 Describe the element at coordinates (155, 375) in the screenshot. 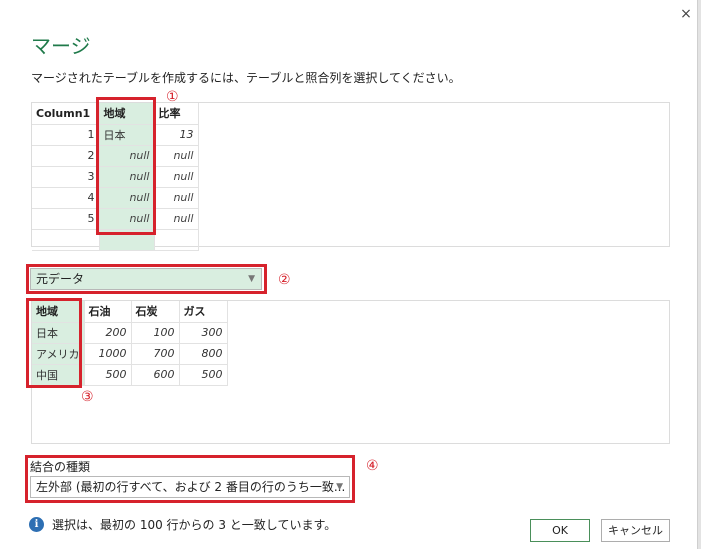

I see `table-cell: 600` at that location.